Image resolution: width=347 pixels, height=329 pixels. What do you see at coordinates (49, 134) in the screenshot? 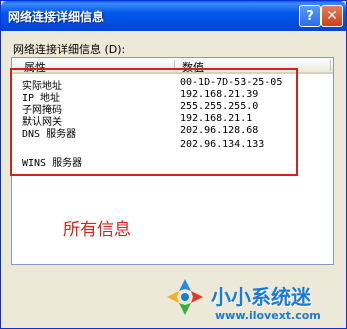
I see `property-name: DNS 服务器` at bounding box center [49, 134].